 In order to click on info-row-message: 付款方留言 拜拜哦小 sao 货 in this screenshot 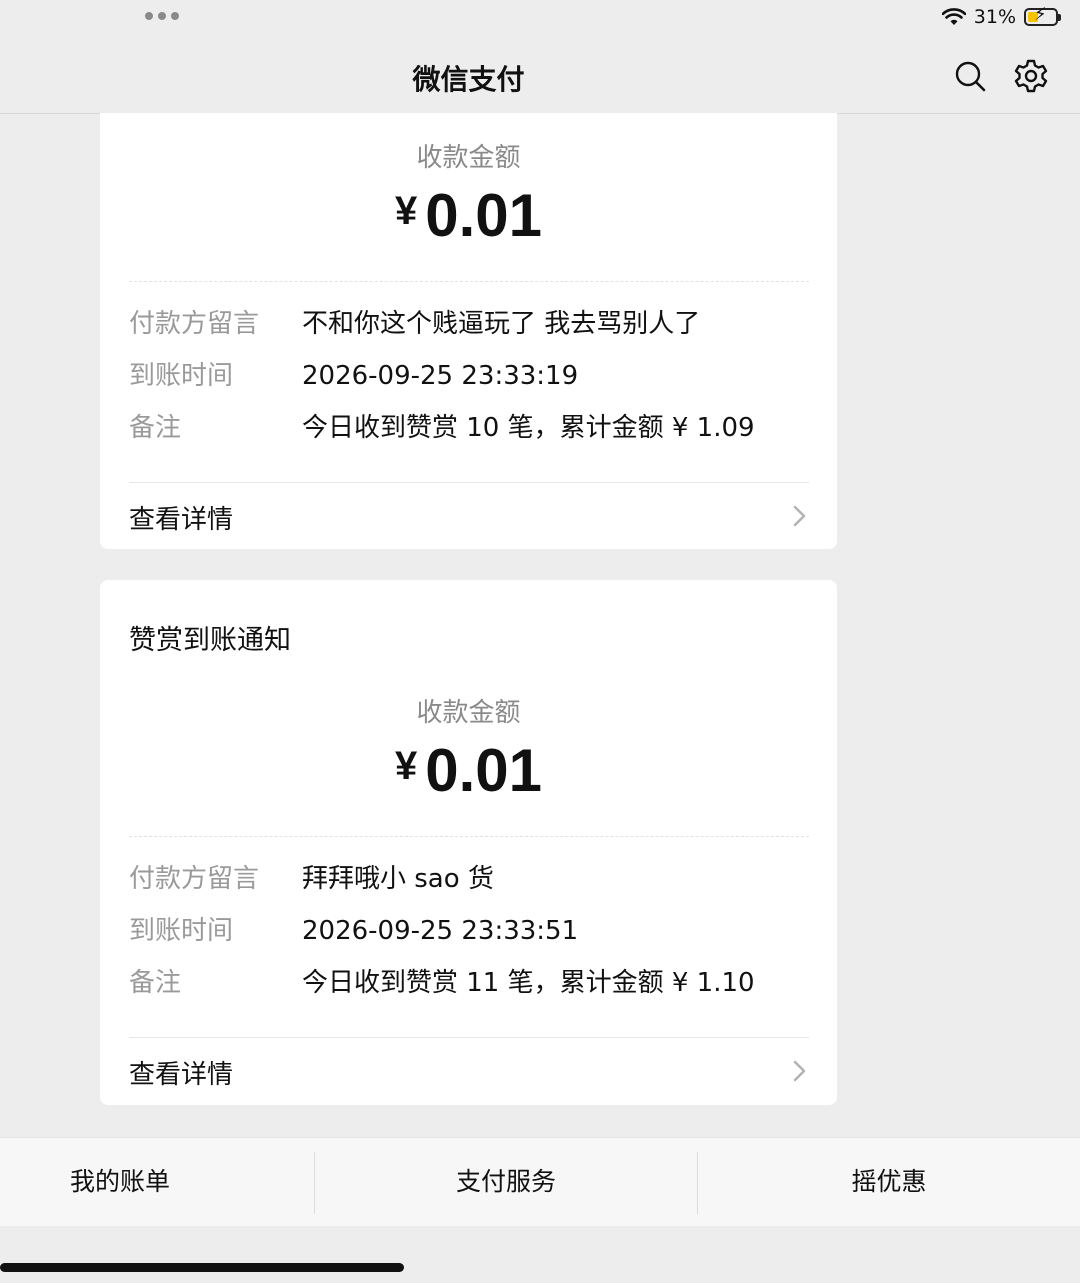, I will do `click(469, 879)`.